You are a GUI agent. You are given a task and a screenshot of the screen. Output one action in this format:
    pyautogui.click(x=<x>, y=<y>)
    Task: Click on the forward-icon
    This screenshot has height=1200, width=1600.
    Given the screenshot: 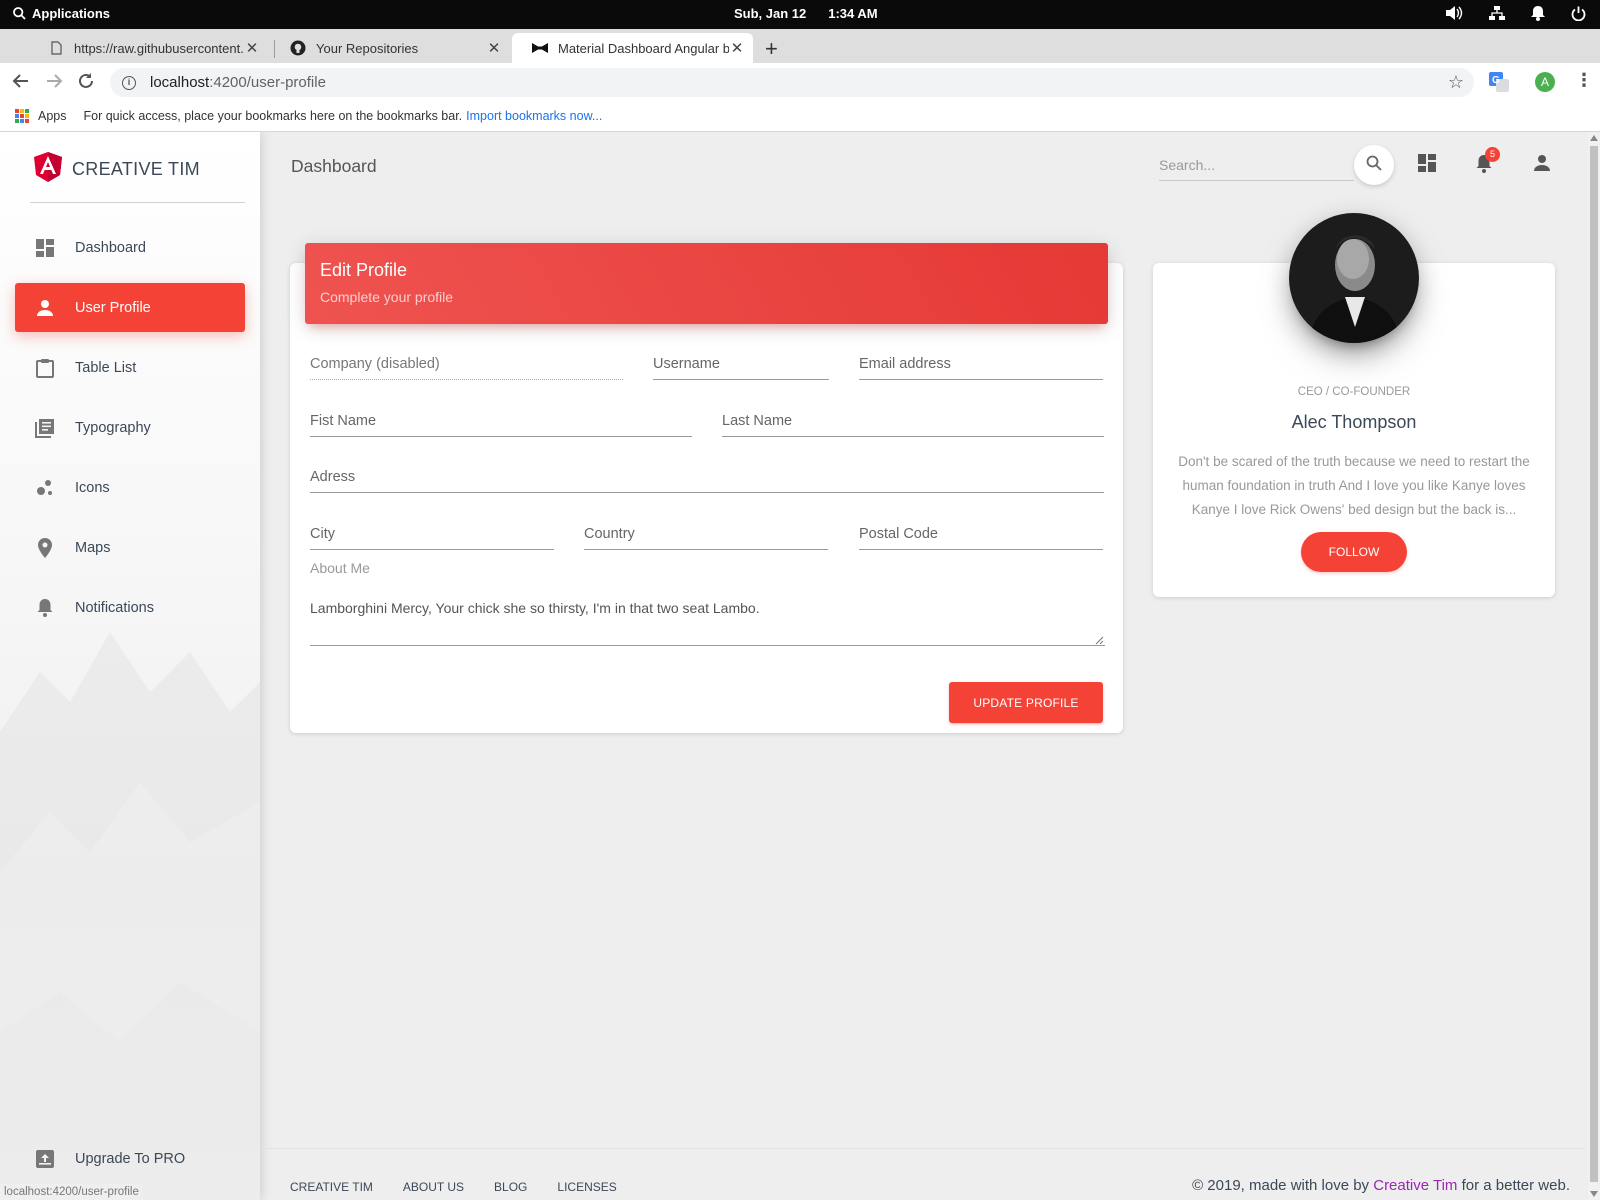 What is the action you would take?
    pyautogui.click(x=54, y=83)
    